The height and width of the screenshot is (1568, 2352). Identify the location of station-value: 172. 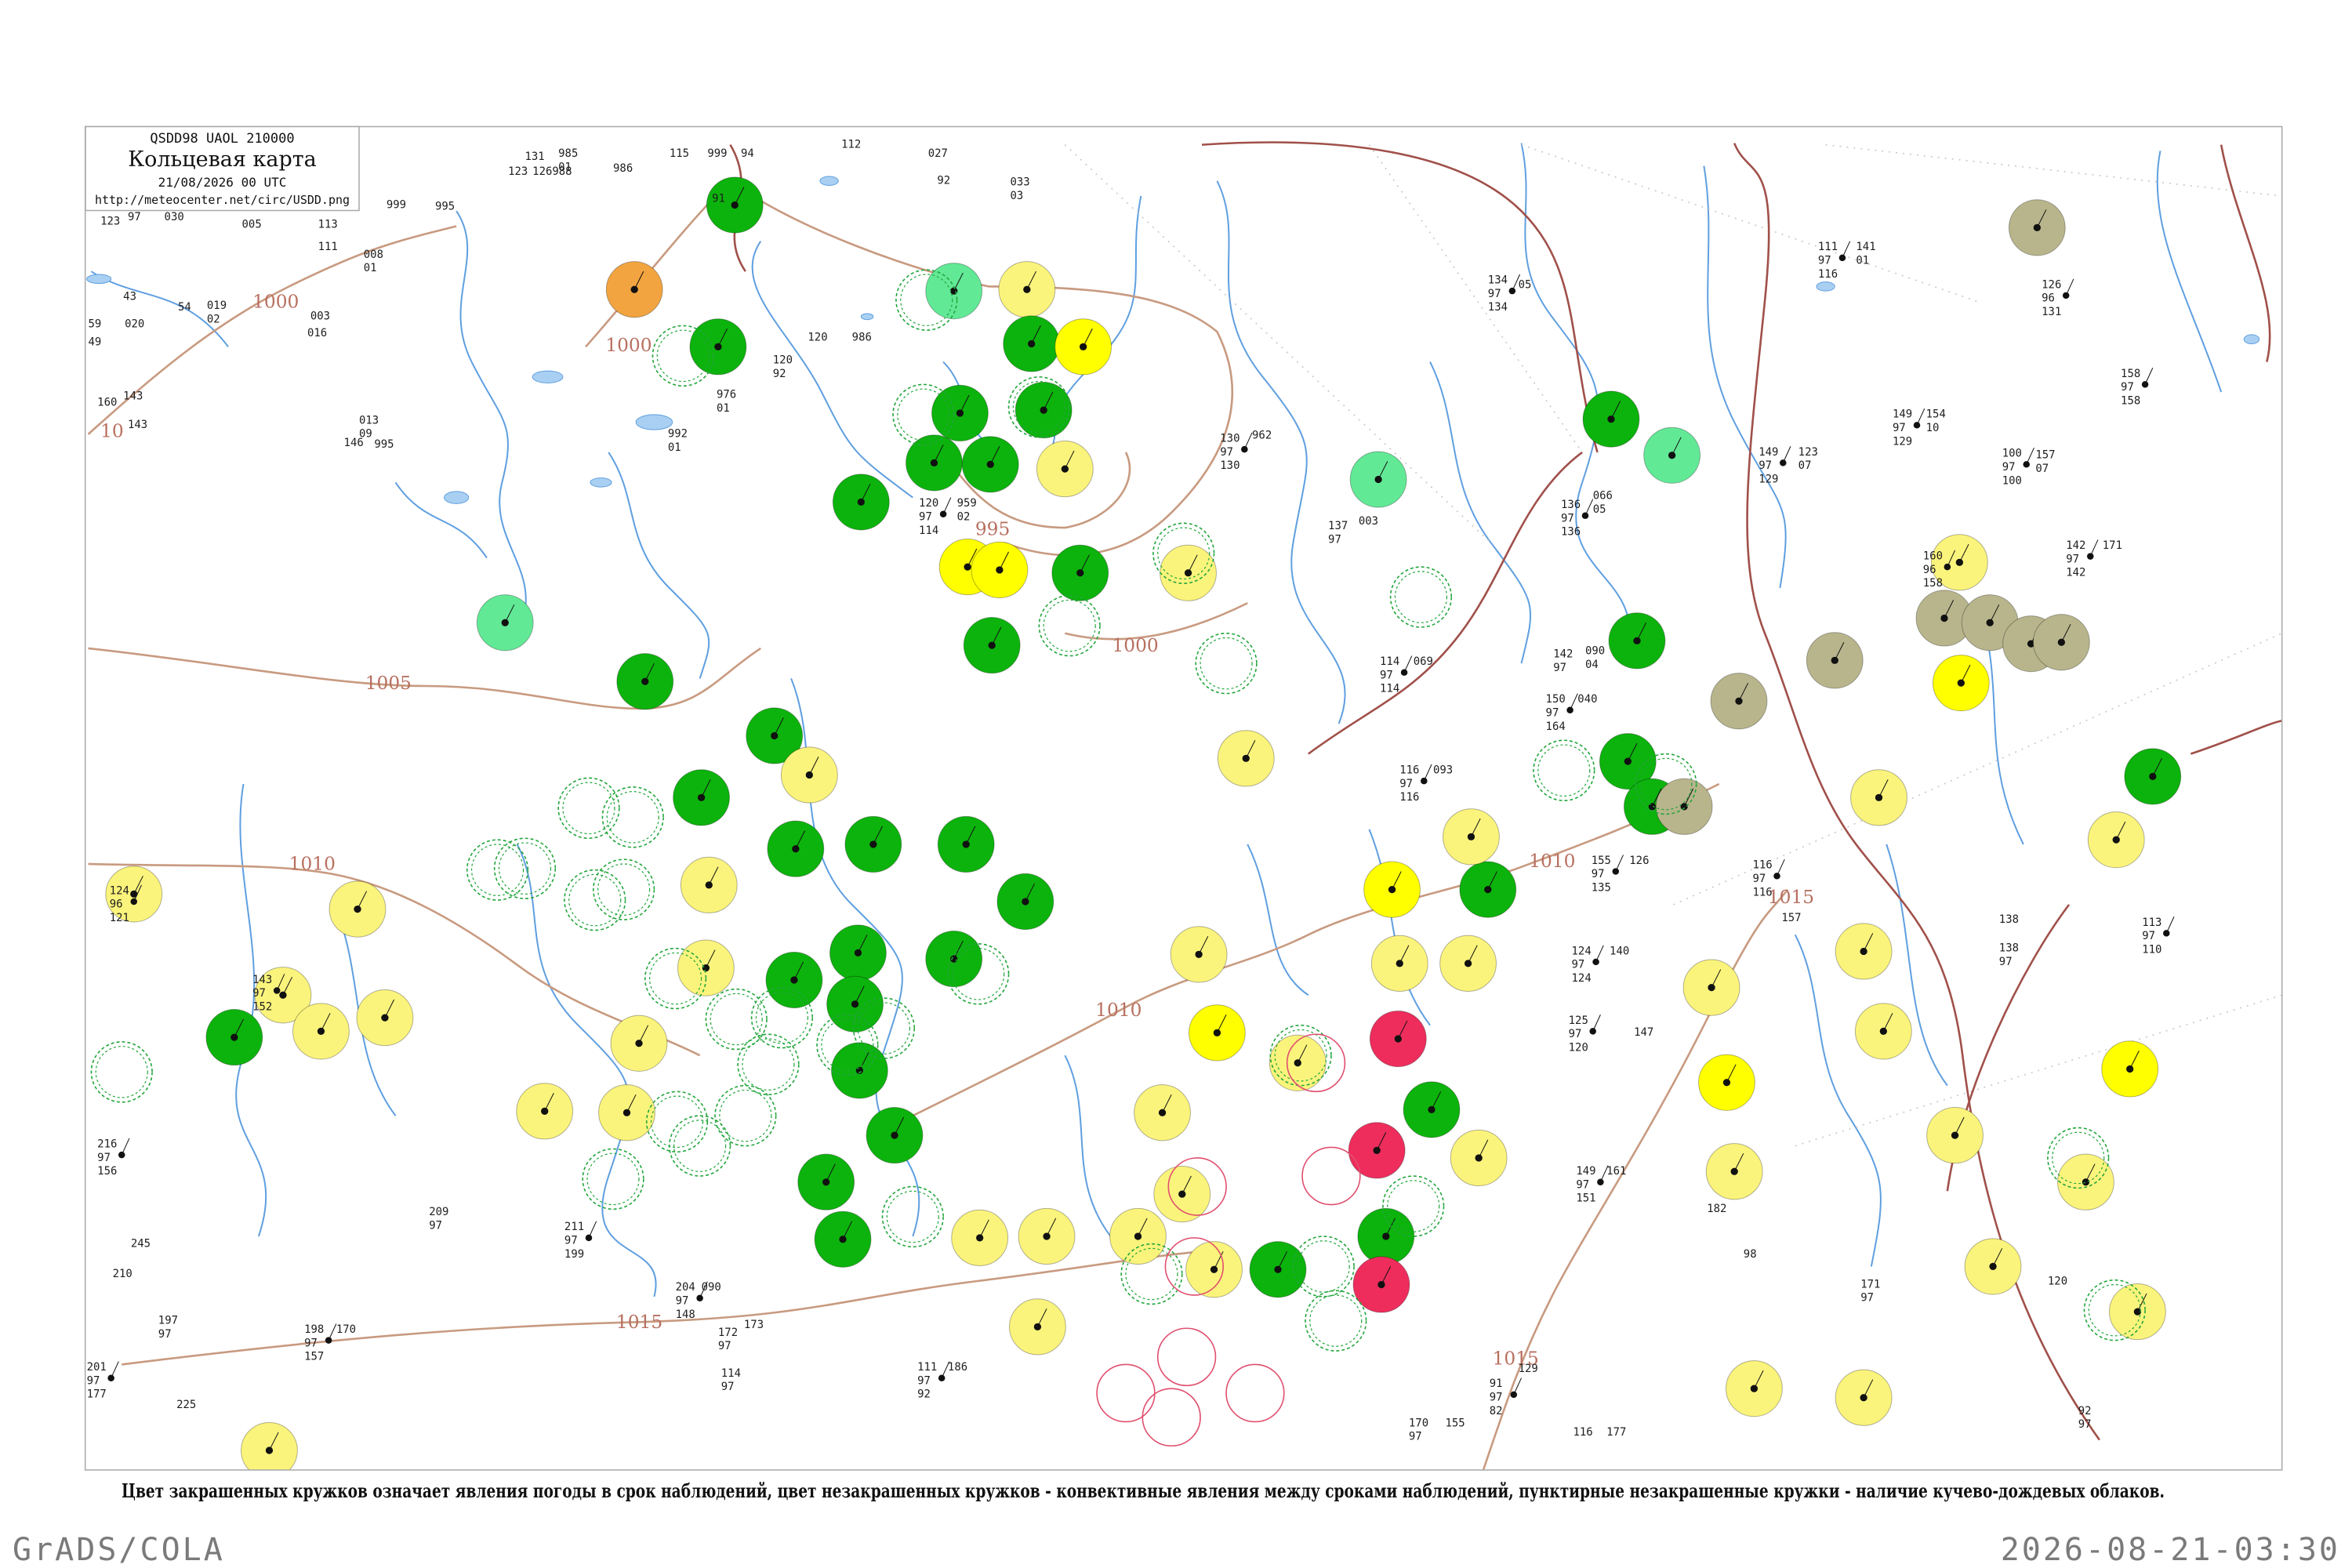
(728, 1333).